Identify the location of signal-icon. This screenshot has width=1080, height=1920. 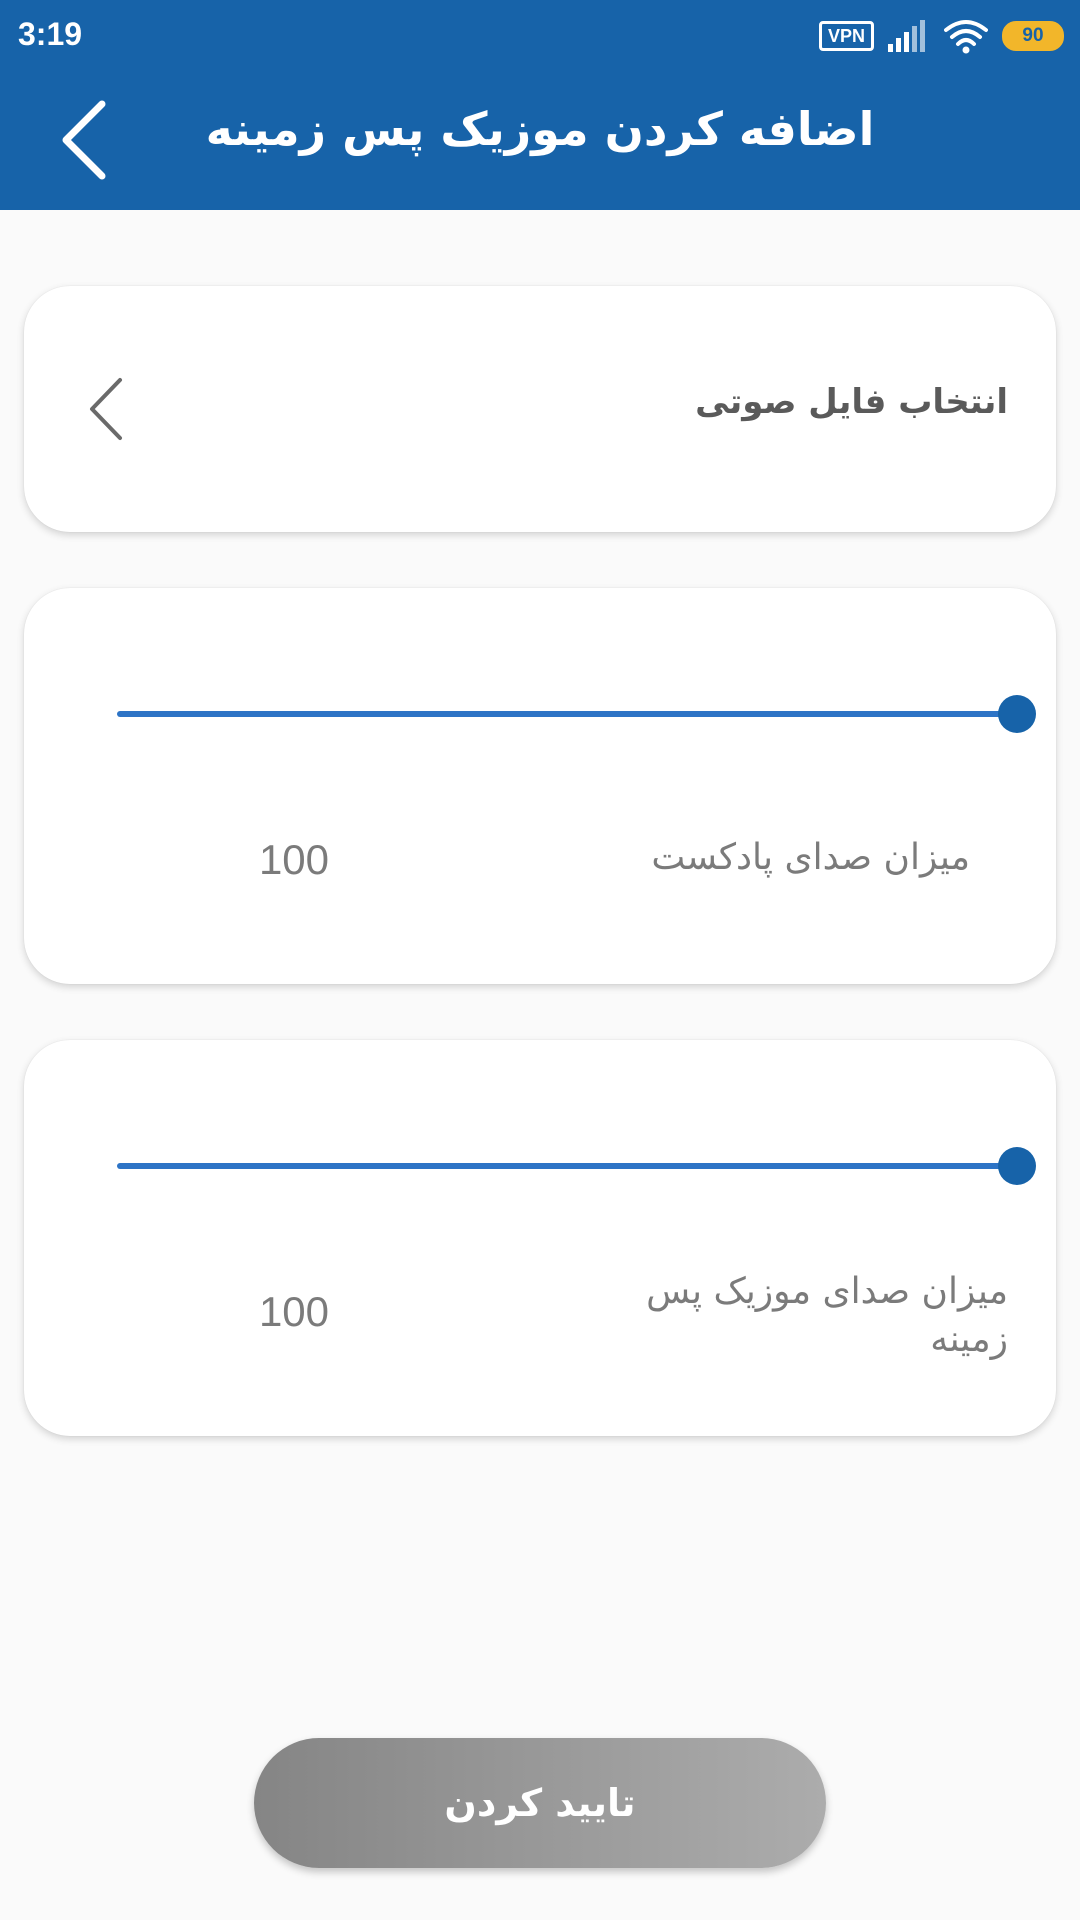
(906, 36).